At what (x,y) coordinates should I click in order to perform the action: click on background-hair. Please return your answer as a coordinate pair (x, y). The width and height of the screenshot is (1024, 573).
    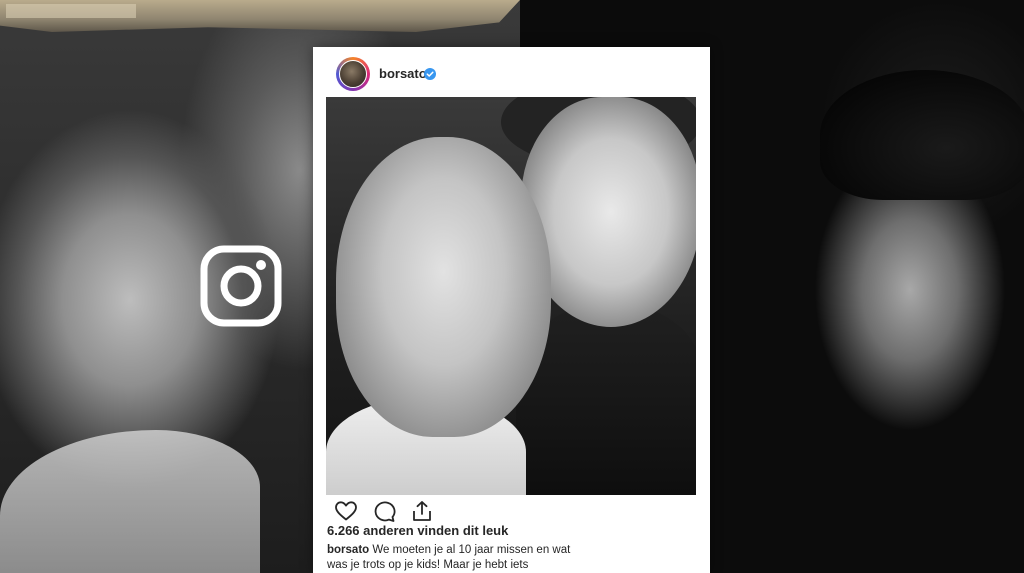
    Looking at the image, I should click on (922, 135).